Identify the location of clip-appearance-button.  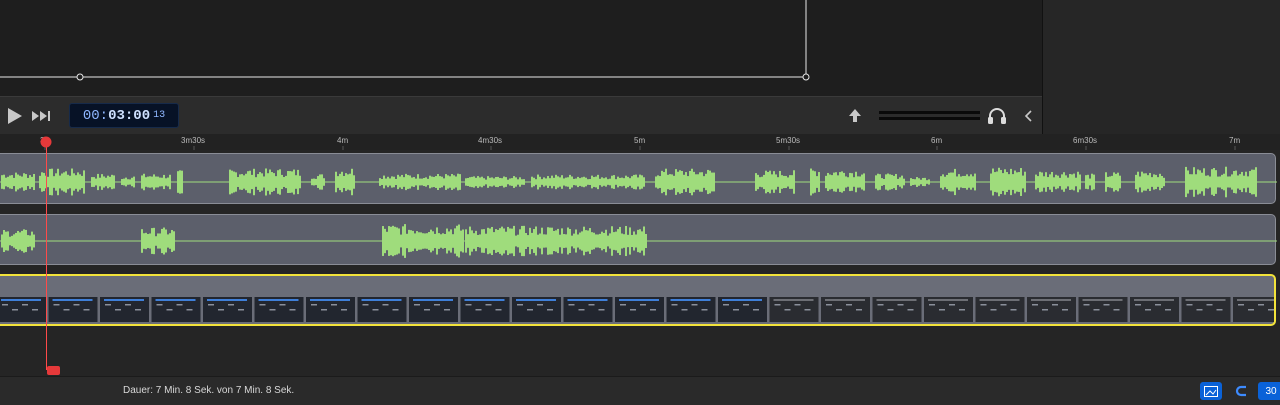
(1211, 391).